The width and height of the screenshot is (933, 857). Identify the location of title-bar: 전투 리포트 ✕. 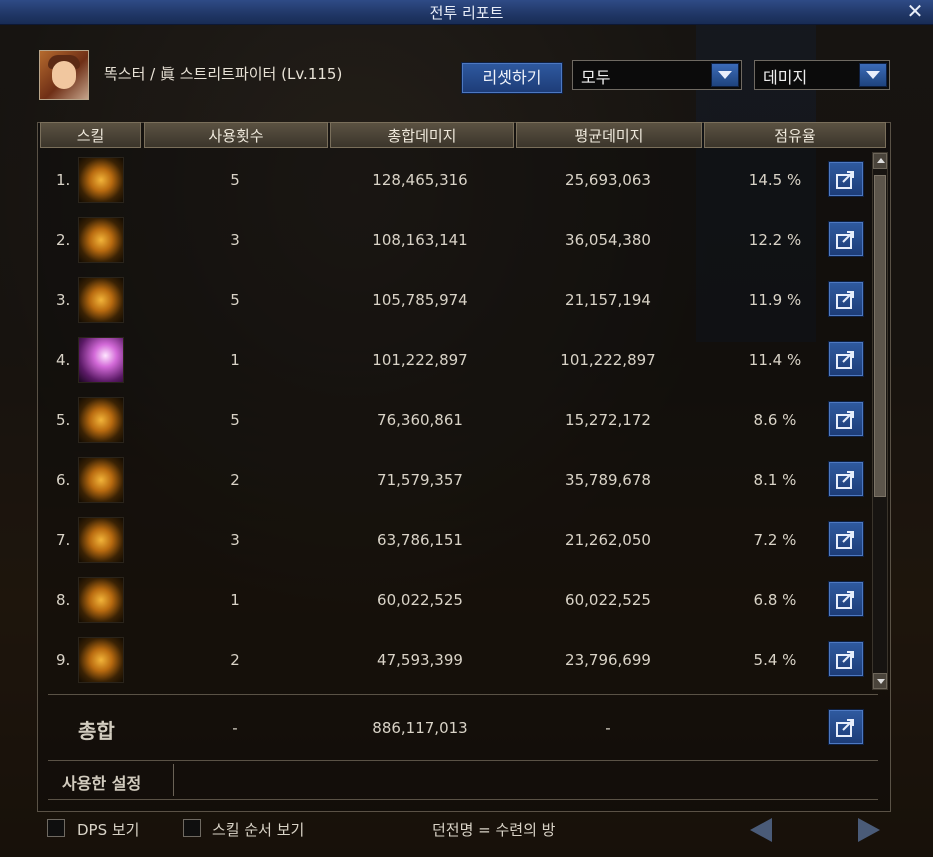
(466, 12).